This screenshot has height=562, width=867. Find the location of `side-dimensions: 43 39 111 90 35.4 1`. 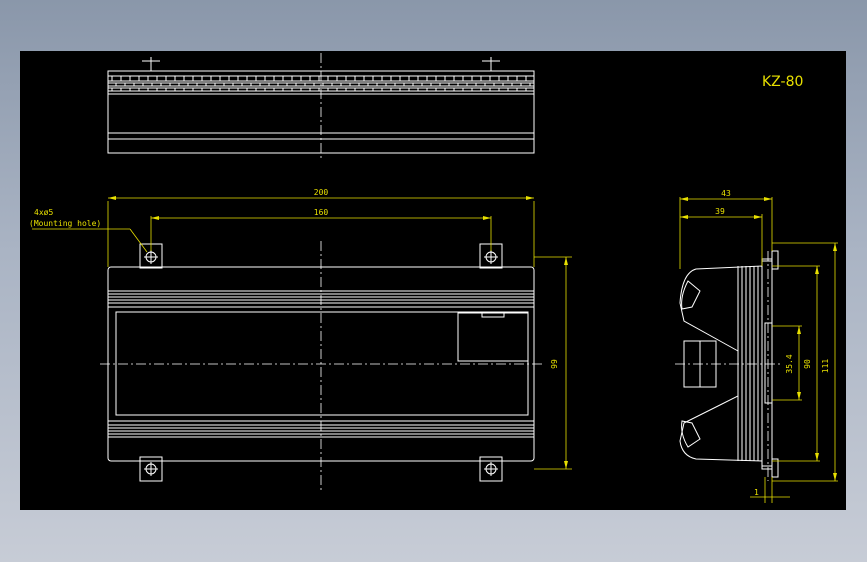

side-dimensions: 43 39 111 90 35.4 1 is located at coordinates (758, 346).